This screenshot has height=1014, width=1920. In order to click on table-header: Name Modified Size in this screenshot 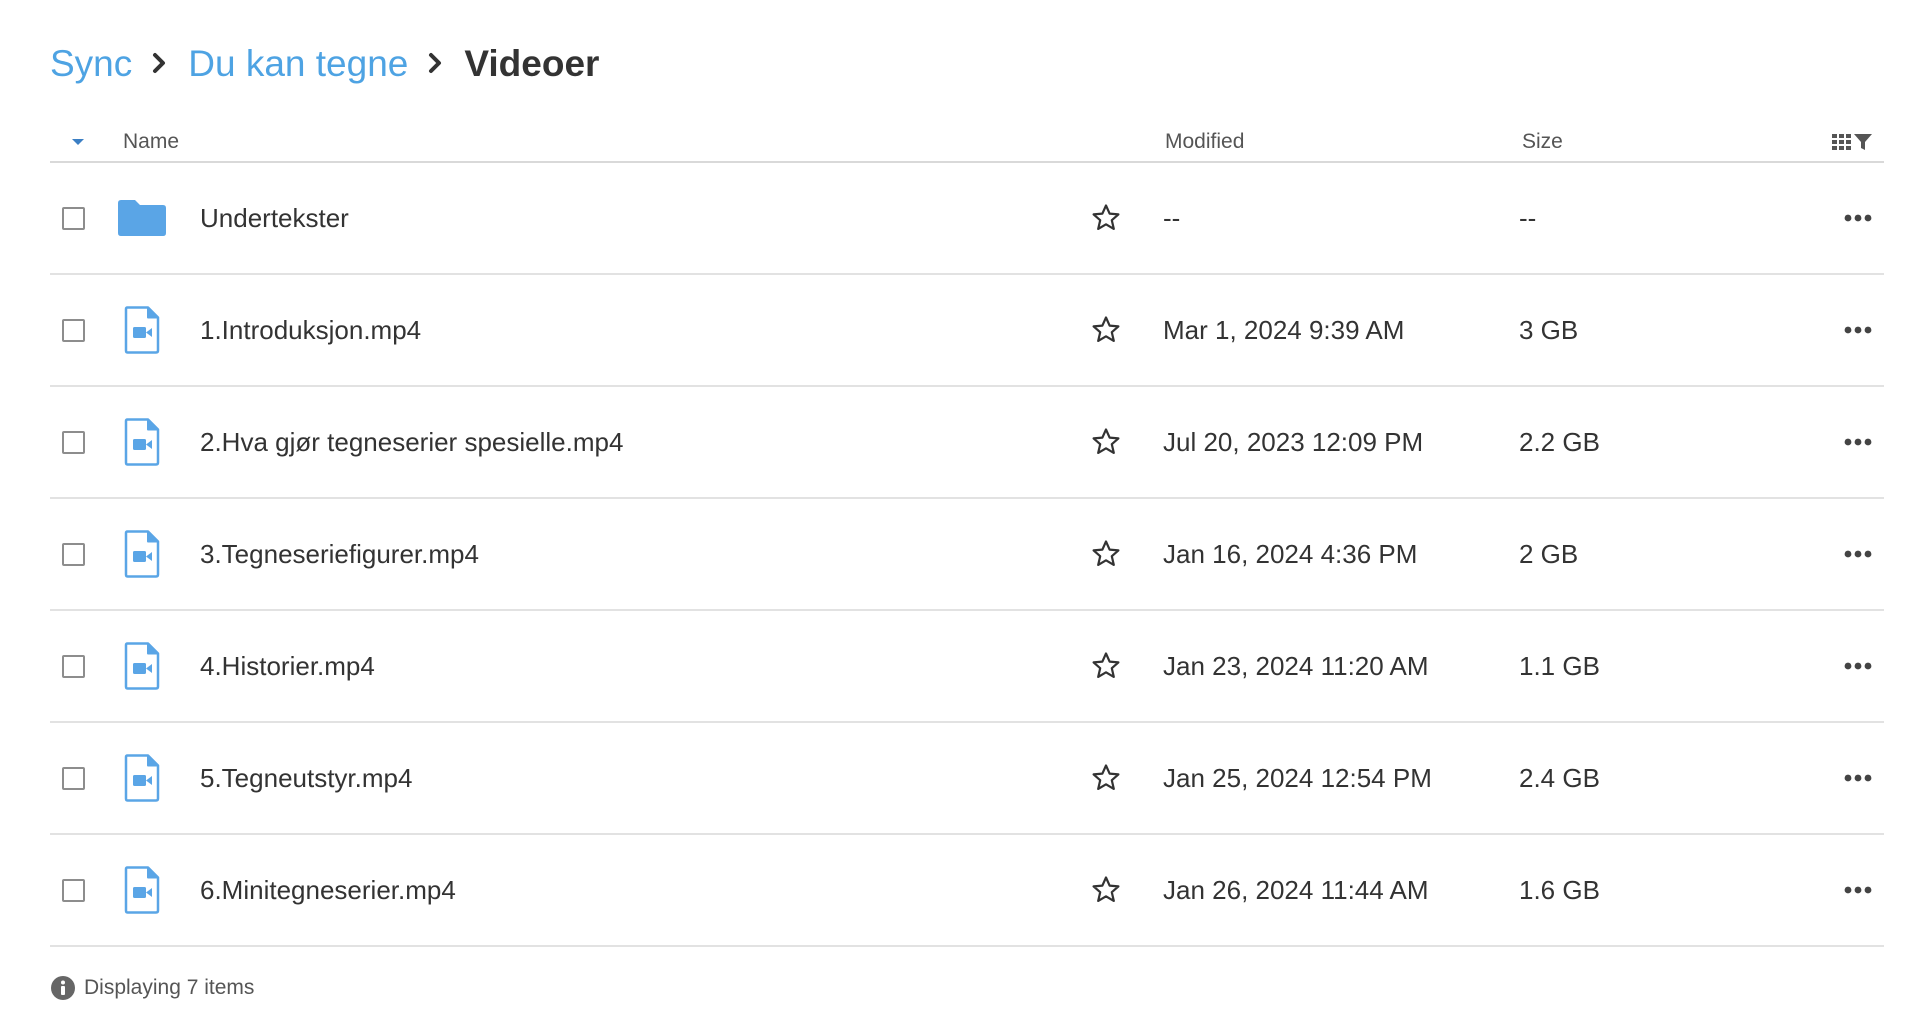, I will do `click(967, 143)`.